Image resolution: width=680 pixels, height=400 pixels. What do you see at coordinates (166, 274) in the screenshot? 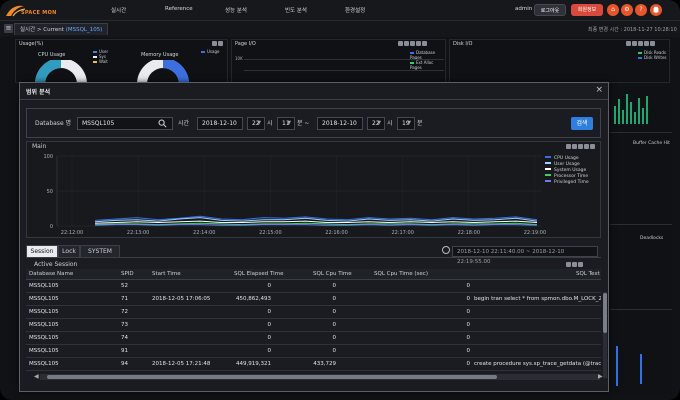
I see `col-start-time: Start Time` at bounding box center [166, 274].